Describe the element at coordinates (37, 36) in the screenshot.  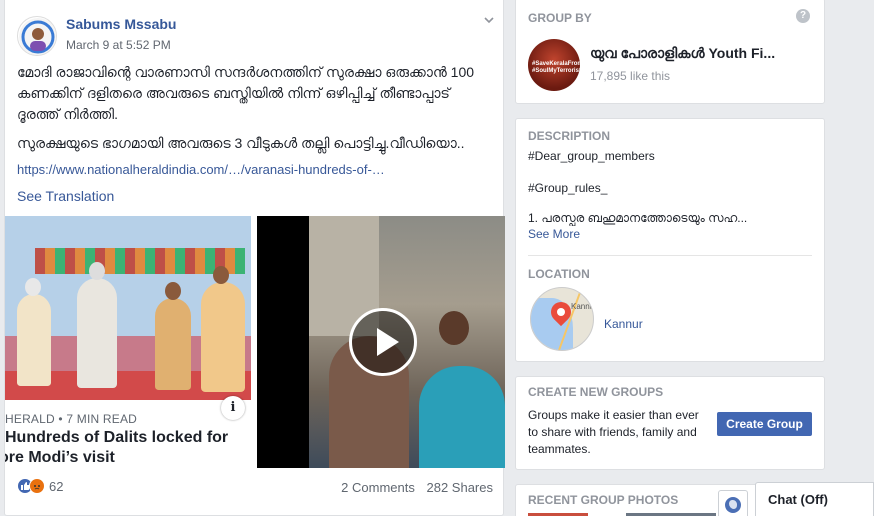
I see `author-avatar` at that location.